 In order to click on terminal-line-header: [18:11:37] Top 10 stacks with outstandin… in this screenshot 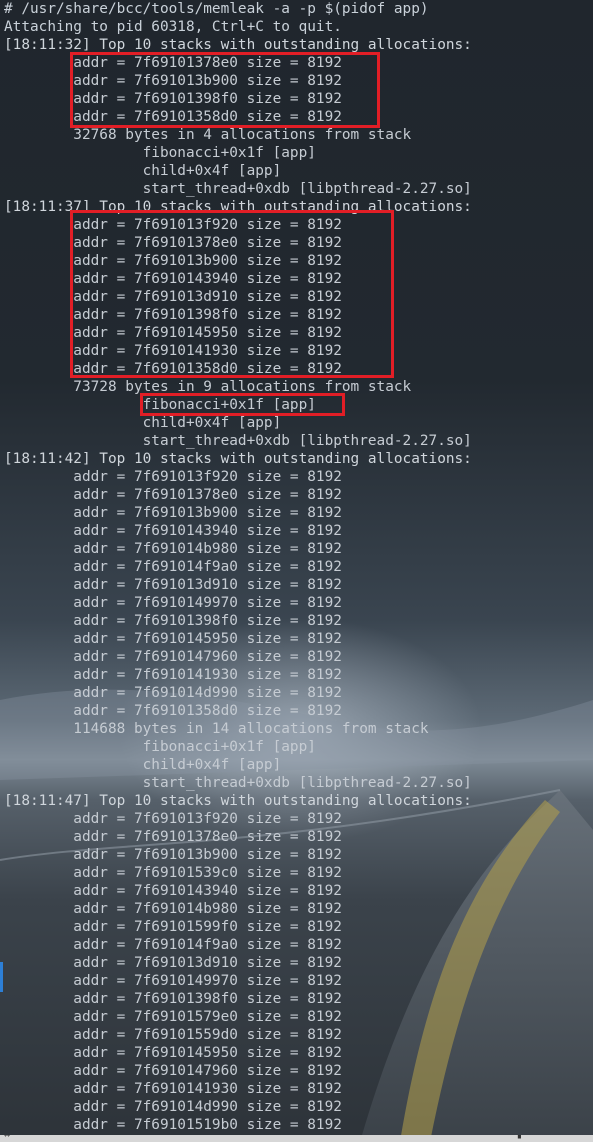, I will do `click(238, 207)`.